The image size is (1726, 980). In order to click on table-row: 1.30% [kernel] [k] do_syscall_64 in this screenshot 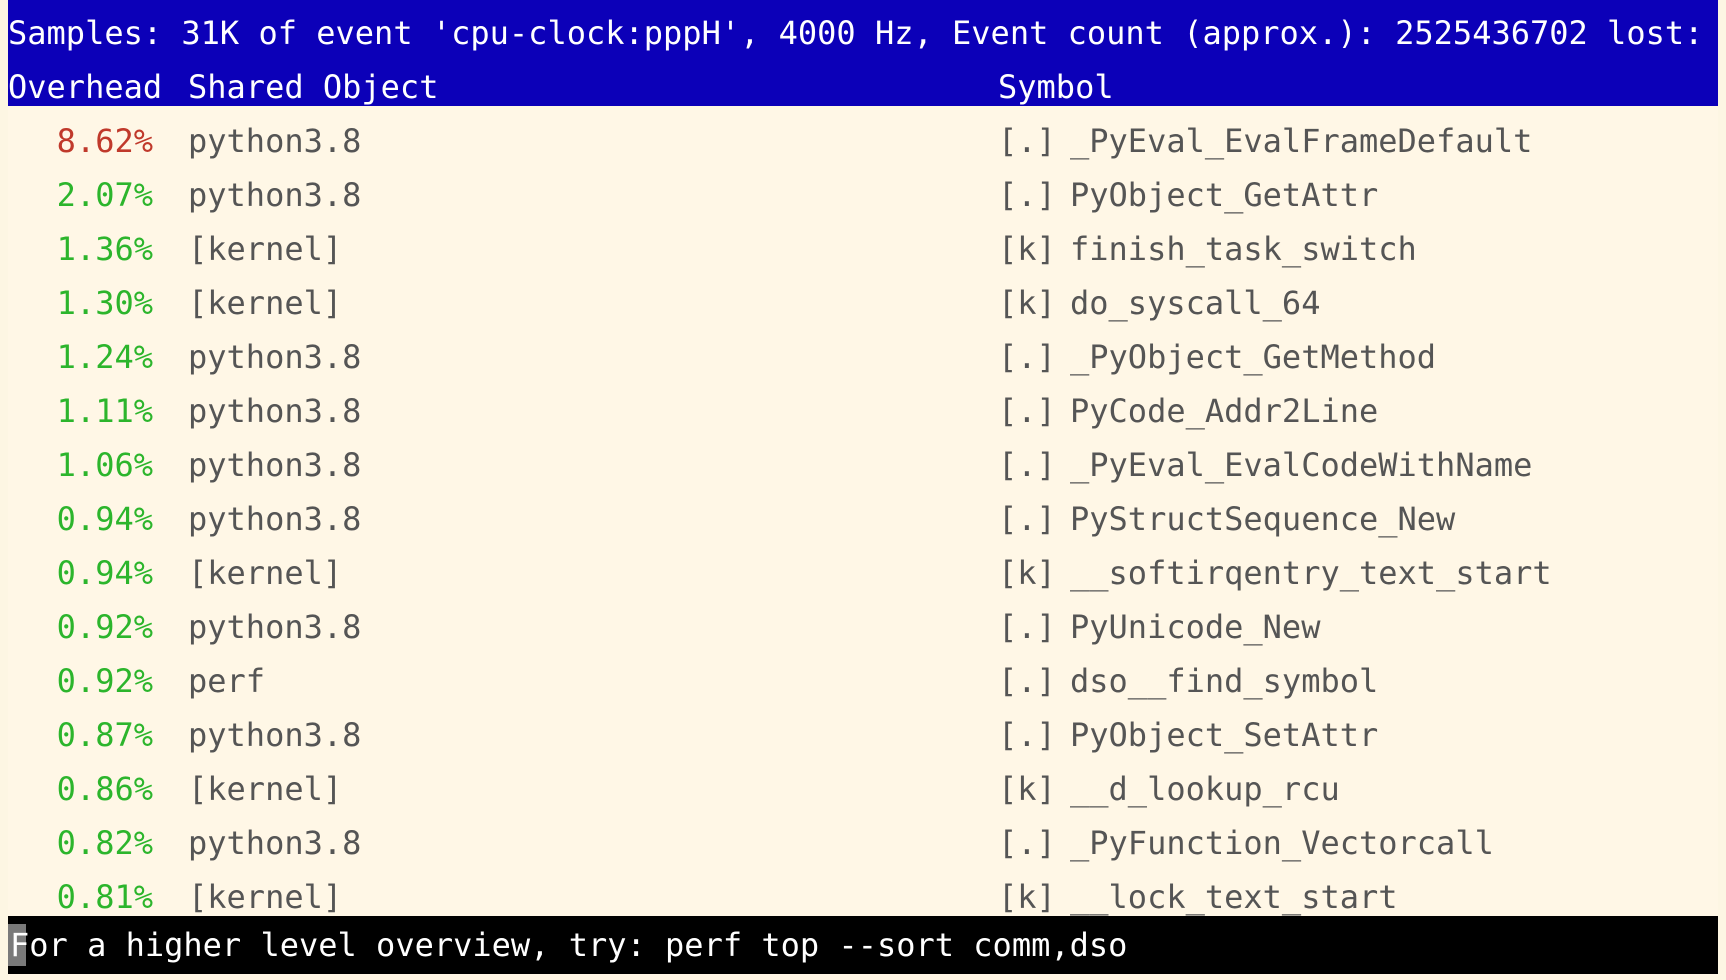, I will do `click(863, 303)`.